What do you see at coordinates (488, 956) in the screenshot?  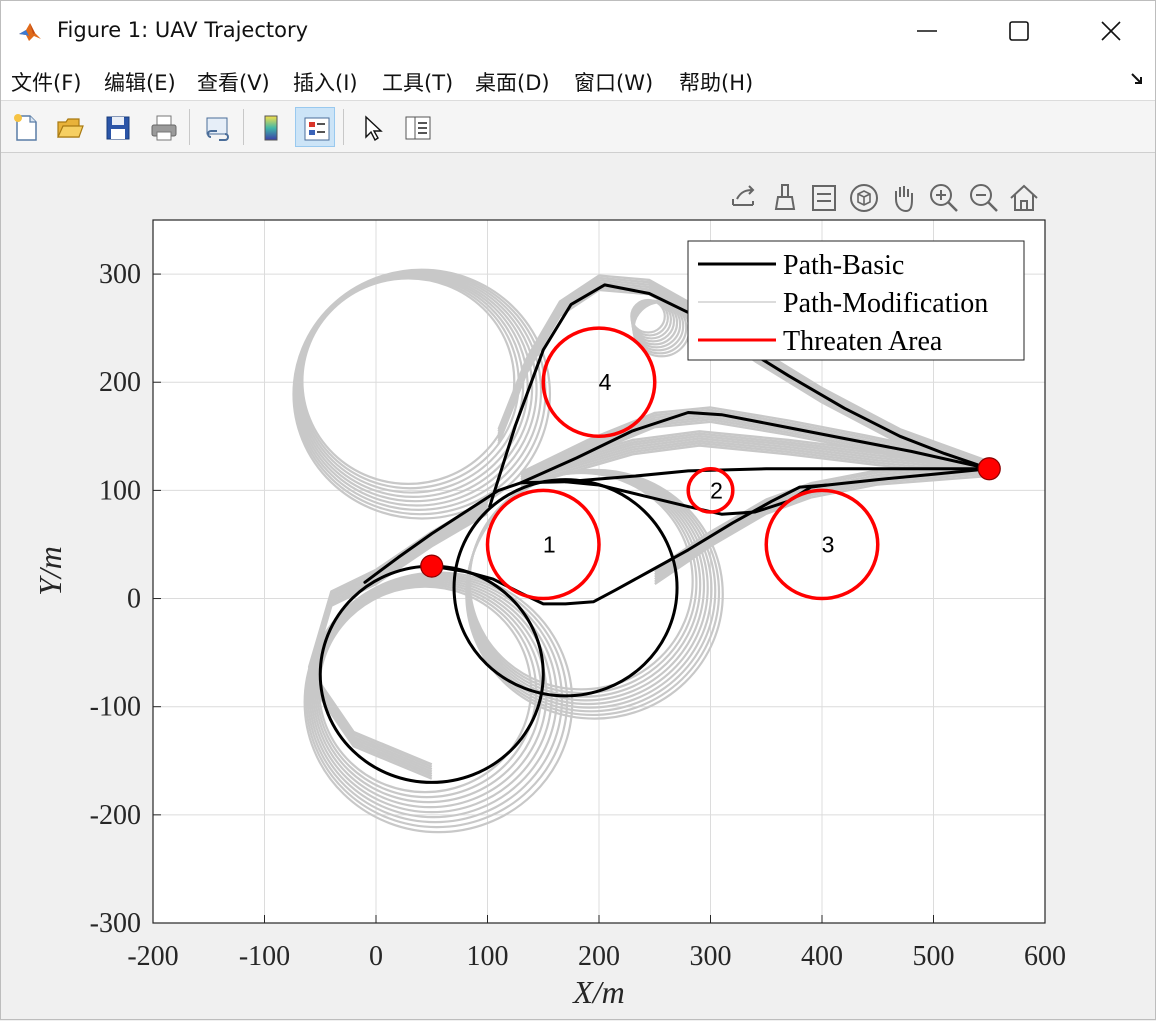 I see `x-tick-label: 100` at bounding box center [488, 956].